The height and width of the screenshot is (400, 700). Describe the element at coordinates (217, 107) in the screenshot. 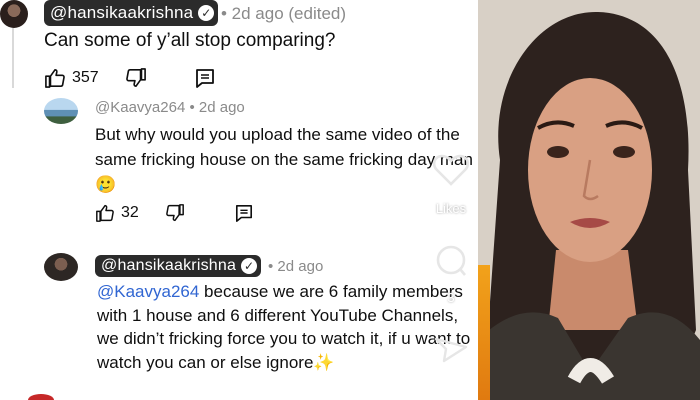

I see `comment-time: • 2d ago` at that location.